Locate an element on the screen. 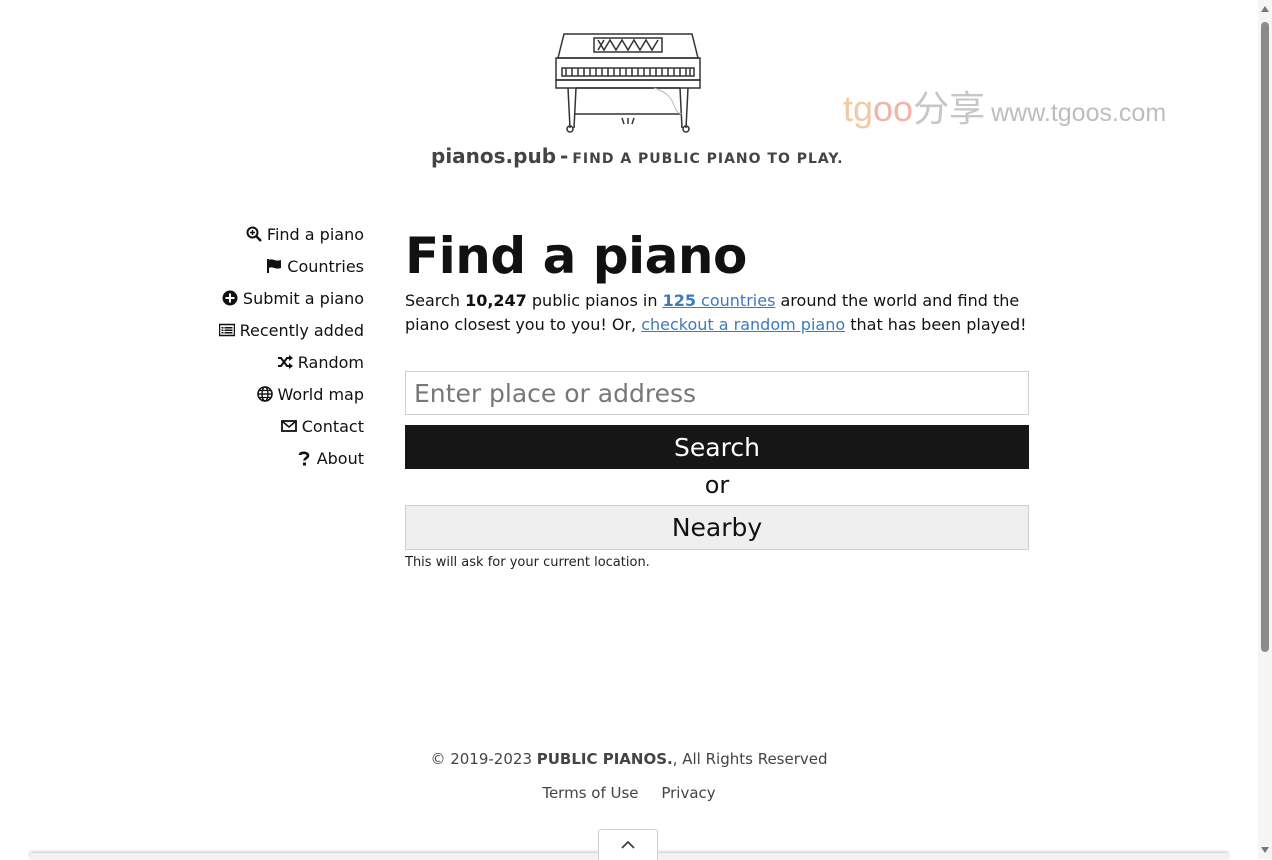 The width and height of the screenshot is (1272, 860). privacy-link: Privacy is located at coordinates (688, 793).